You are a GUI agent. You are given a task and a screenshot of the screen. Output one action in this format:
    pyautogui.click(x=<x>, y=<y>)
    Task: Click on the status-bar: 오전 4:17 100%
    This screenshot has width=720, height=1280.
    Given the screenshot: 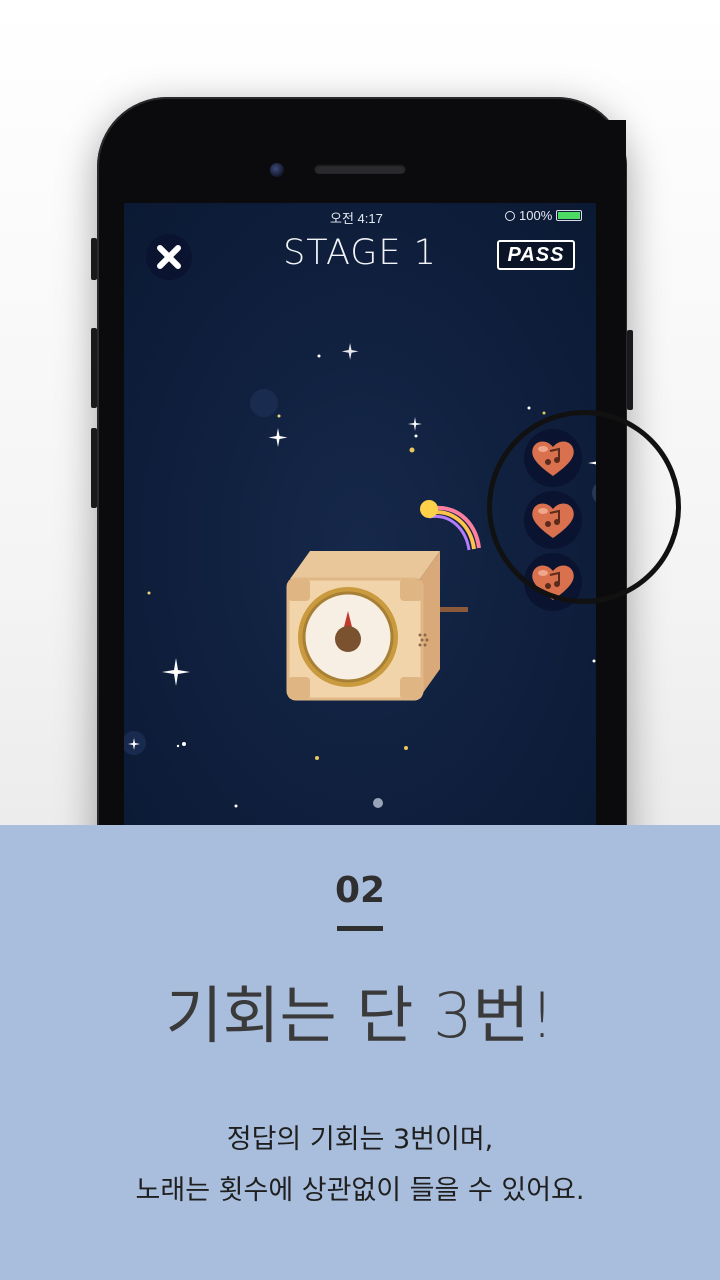 What is the action you would take?
    pyautogui.click(x=360, y=217)
    